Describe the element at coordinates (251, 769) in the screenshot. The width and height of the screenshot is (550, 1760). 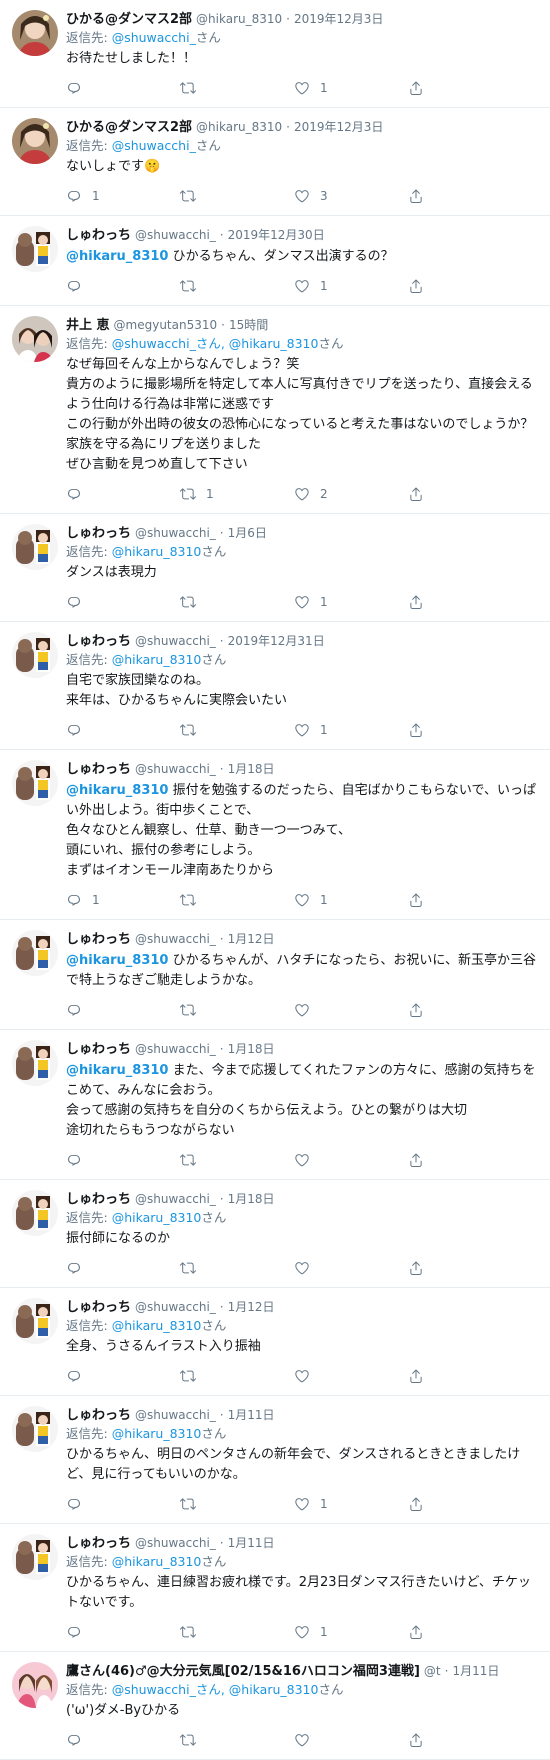
I see `timestamp: 1月18日` at that location.